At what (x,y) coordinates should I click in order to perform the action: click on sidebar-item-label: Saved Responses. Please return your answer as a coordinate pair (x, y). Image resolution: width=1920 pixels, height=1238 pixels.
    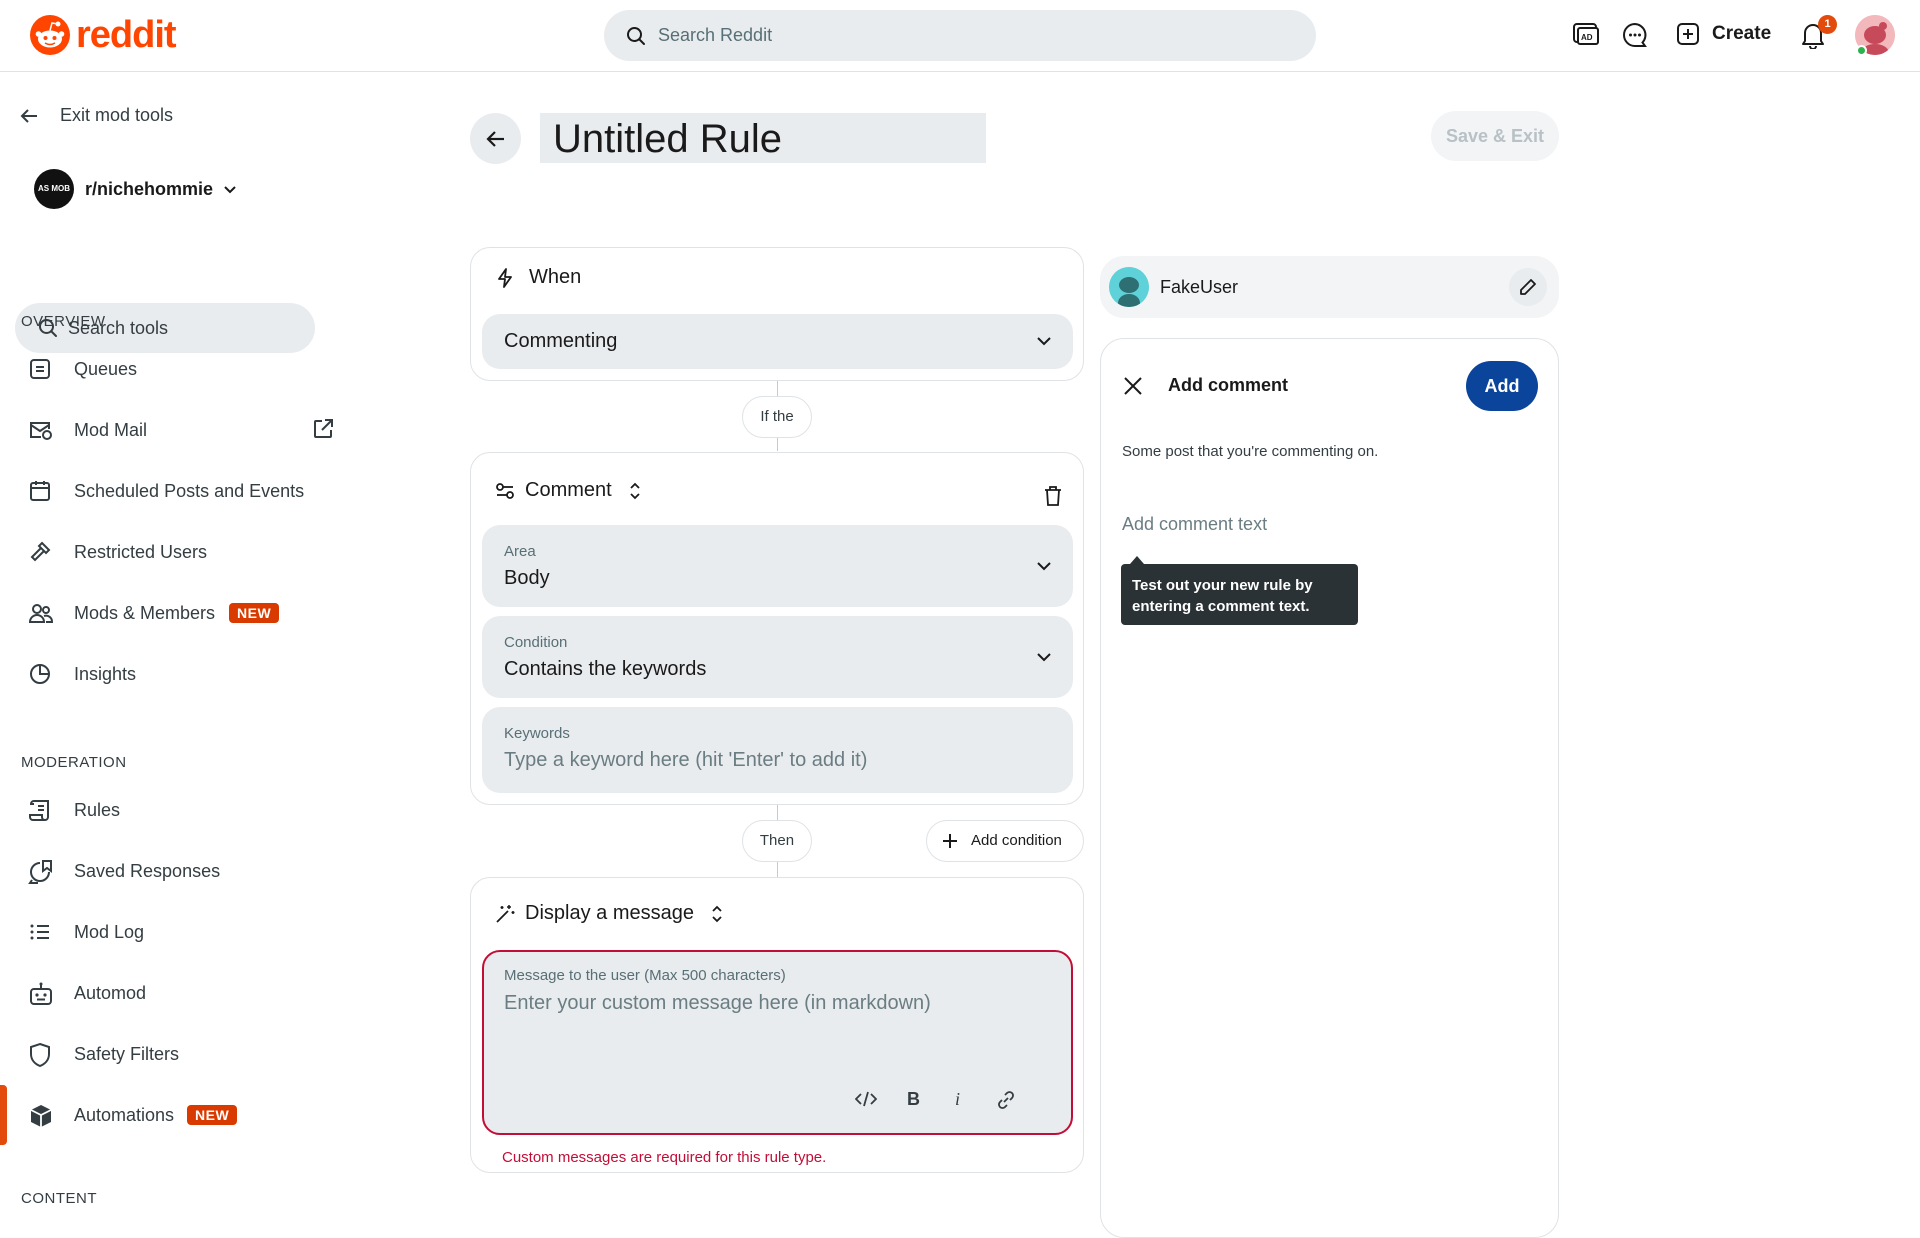
    Looking at the image, I should click on (147, 871).